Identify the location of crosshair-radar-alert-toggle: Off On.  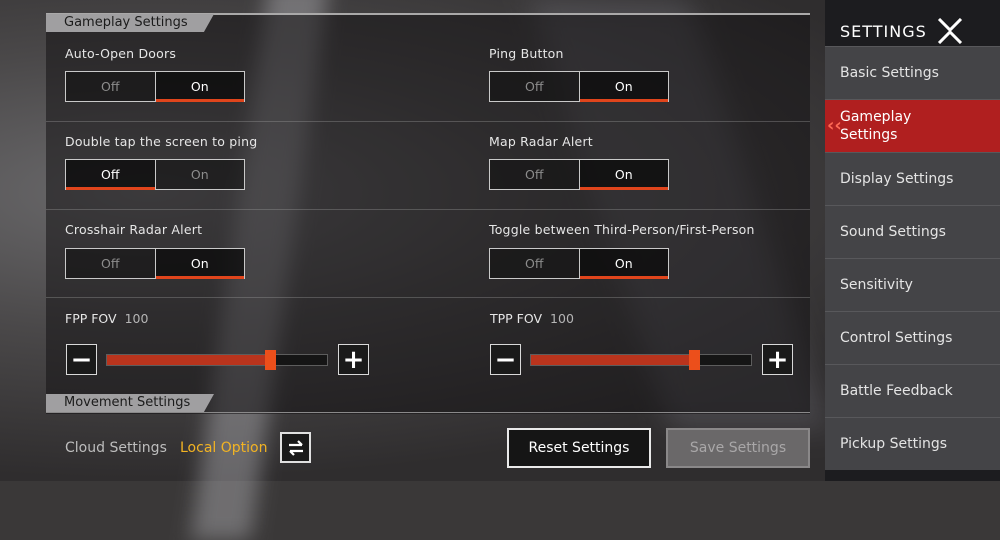
(155, 263).